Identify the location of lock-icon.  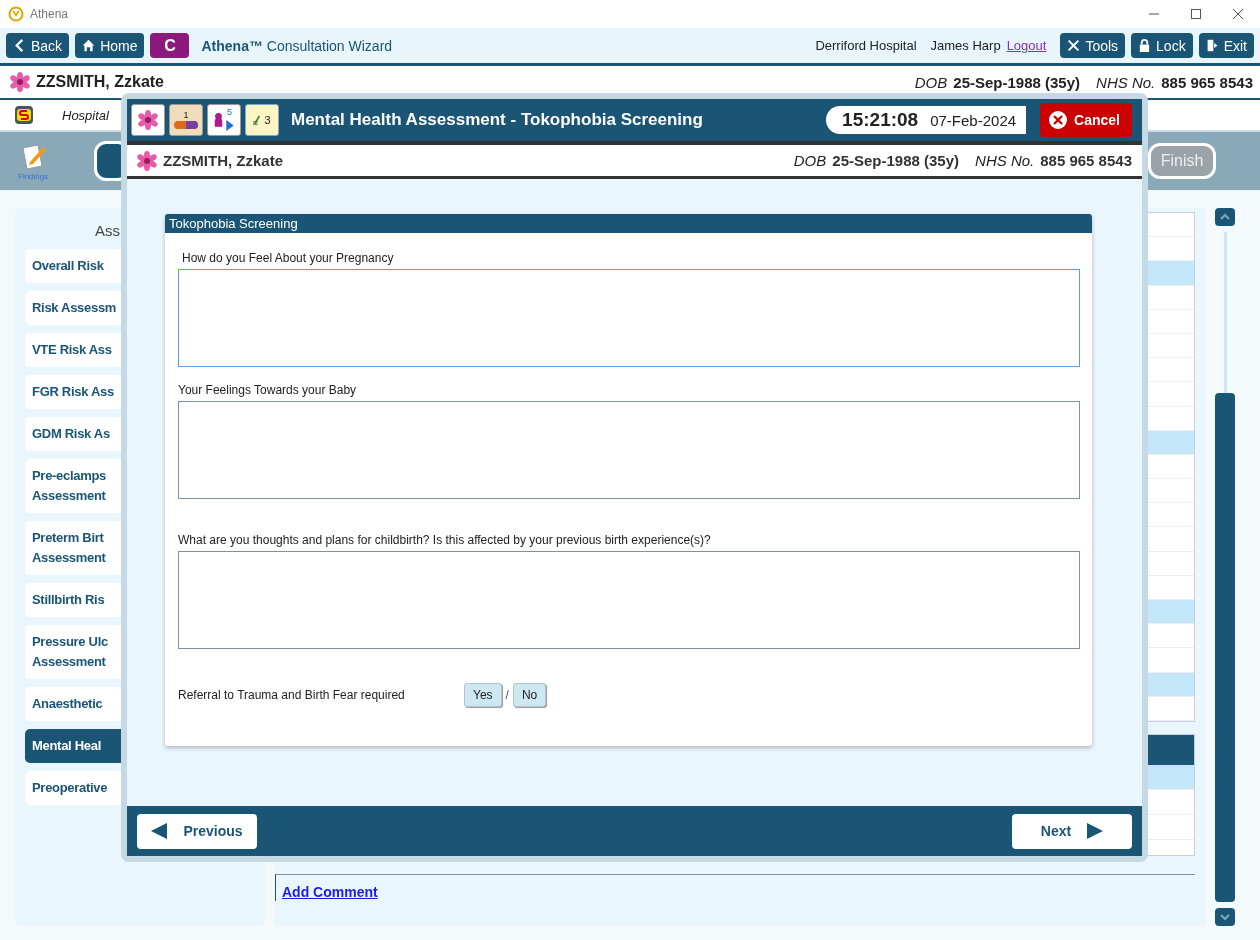
(1145, 45).